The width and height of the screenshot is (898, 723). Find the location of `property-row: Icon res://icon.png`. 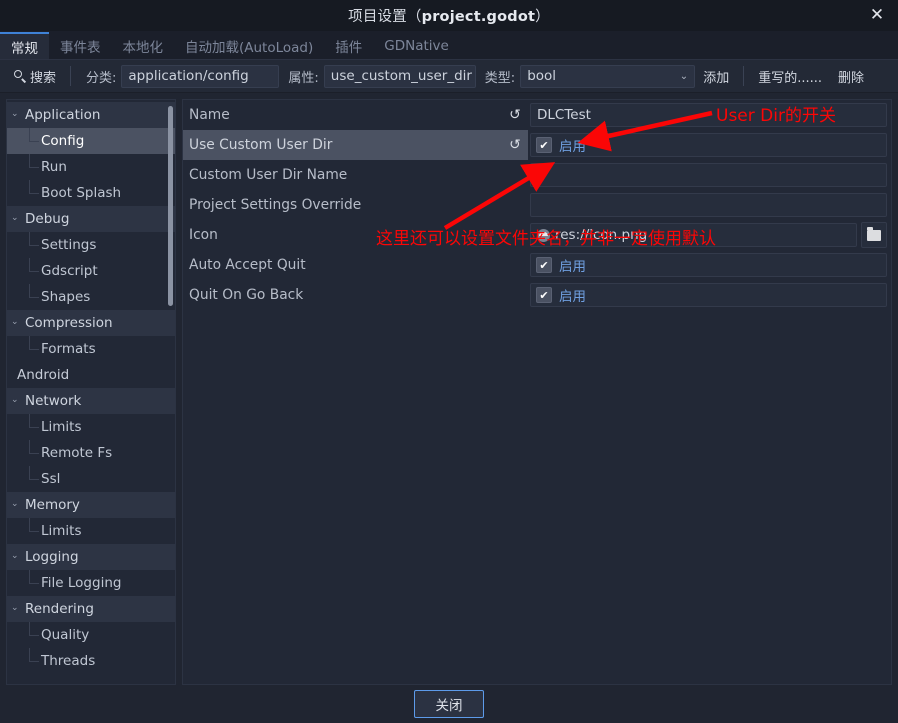

property-row: Icon res://icon.png is located at coordinates (537, 235).